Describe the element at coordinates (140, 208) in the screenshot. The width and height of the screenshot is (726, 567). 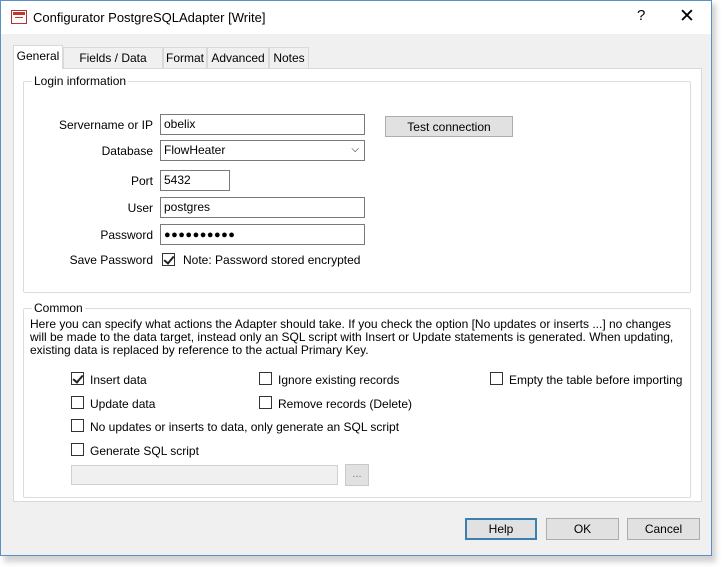
I see `user-label: User` at that location.